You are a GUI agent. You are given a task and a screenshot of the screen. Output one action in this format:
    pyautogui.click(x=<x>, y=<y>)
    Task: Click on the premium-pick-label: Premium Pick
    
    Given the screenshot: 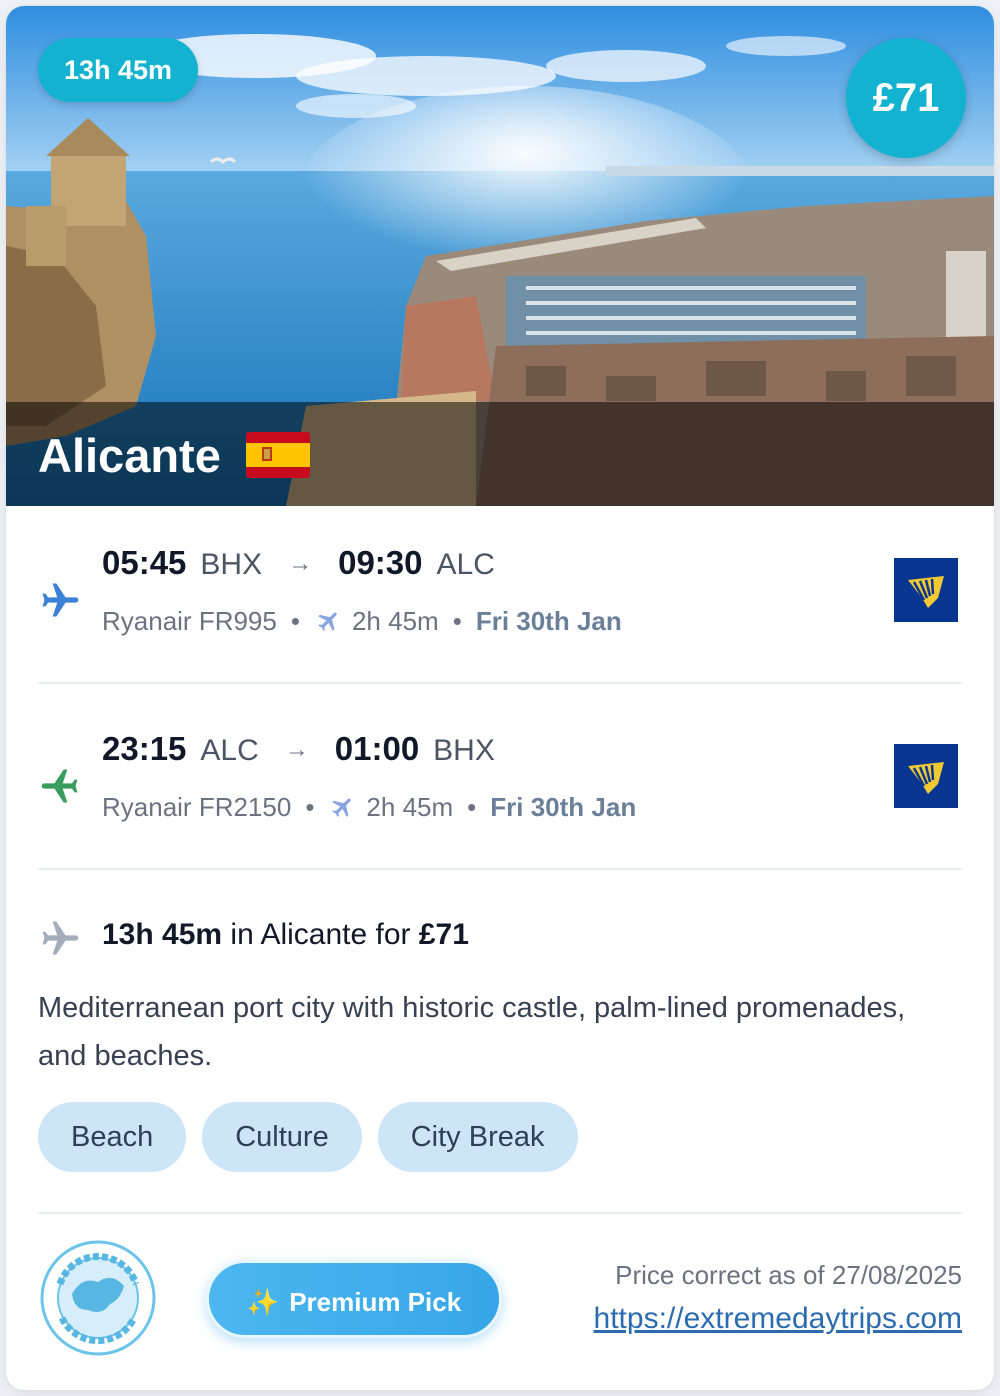 What is the action you would take?
    pyautogui.click(x=375, y=1302)
    